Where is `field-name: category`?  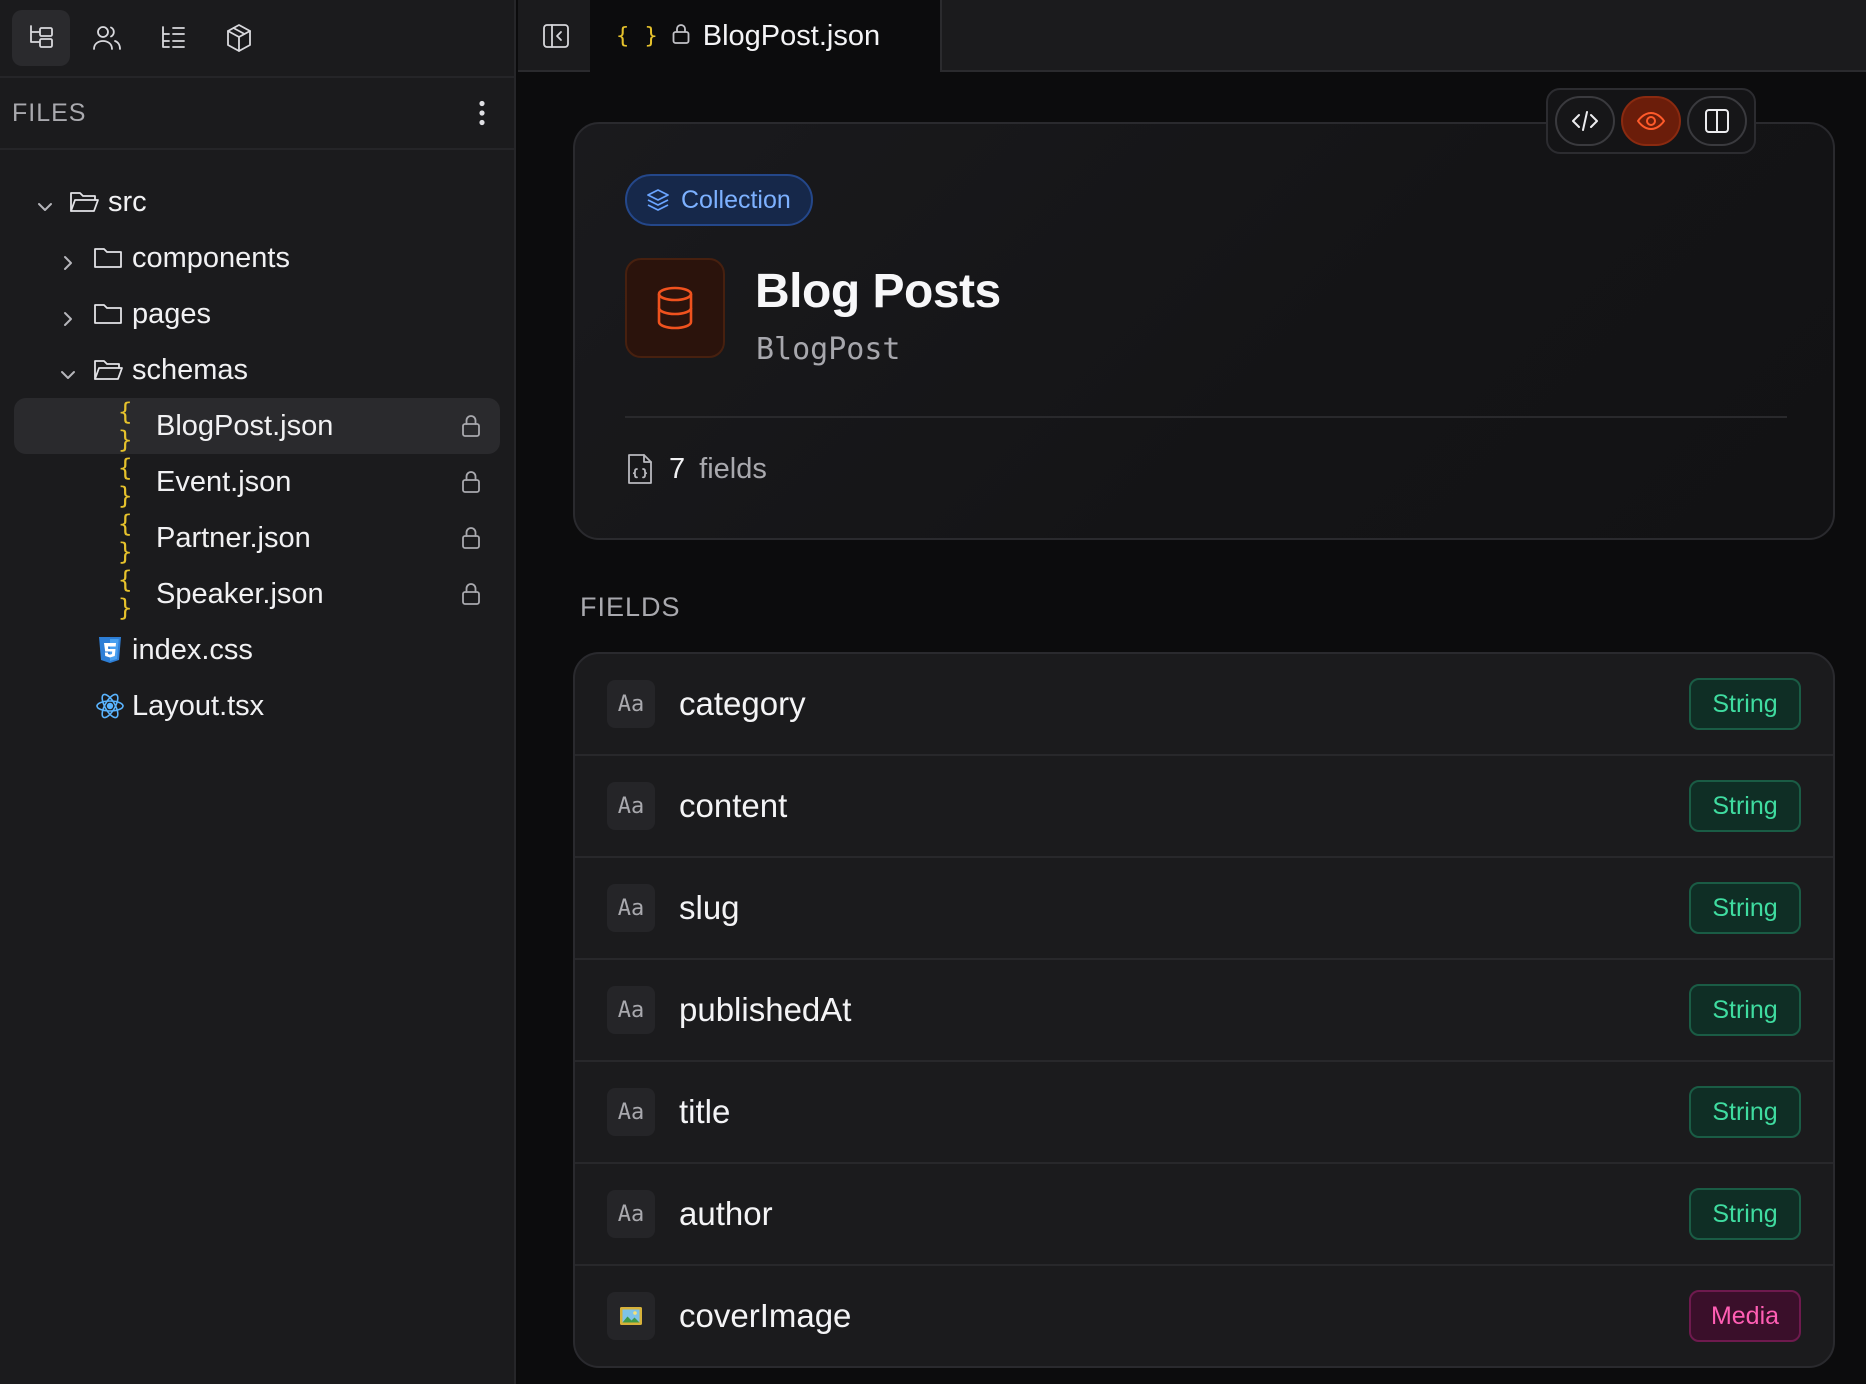
field-name: category is located at coordinates (742, 703).